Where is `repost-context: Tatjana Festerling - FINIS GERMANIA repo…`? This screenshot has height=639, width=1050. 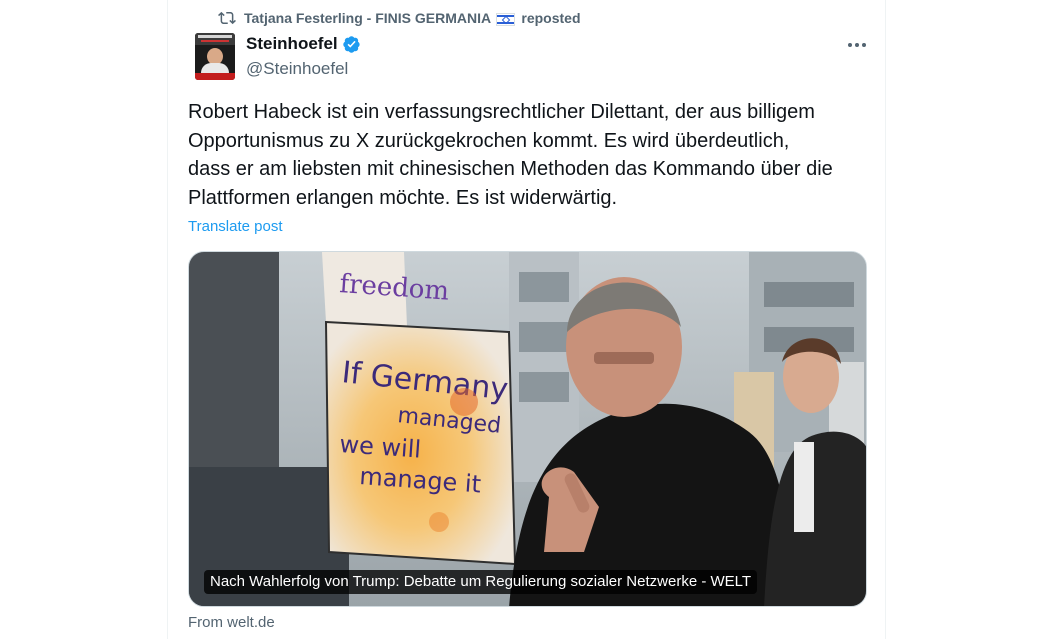
repost-context: Tatjana Festerling - FINIS GERMANIA repo… is located at coordinates (399, 18).